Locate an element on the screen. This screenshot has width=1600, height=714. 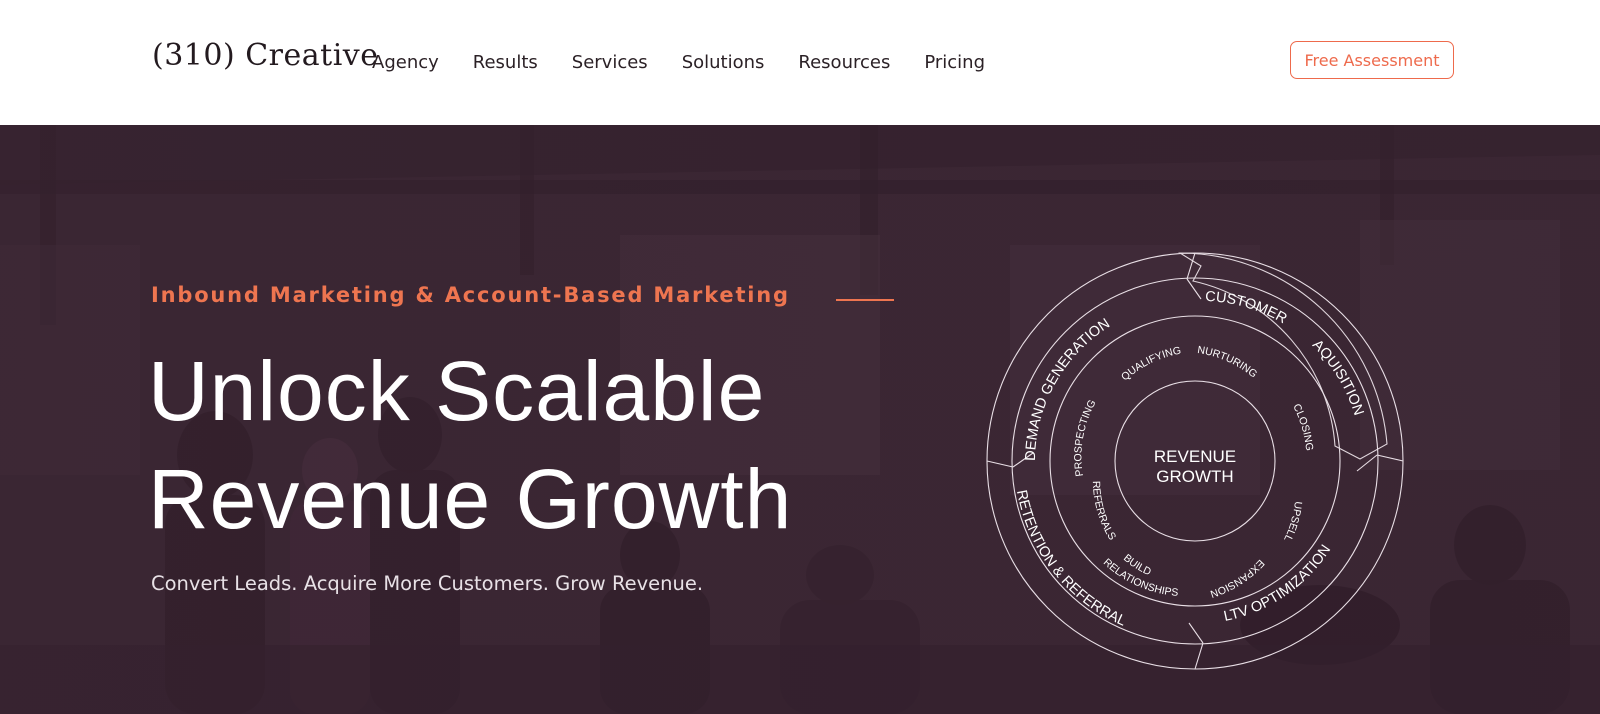
nav-item-pricing: Pricing is located at coordinates (954, 62).